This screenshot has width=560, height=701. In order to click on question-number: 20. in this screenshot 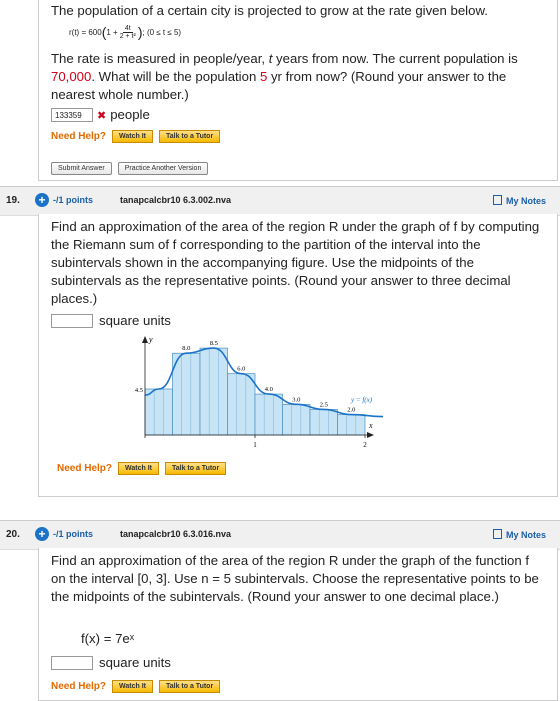, I will do `click(13, 534)`.